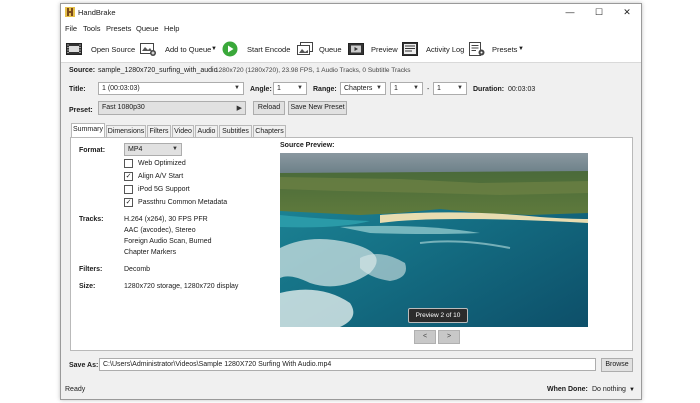  Describe the element at coordinates (137, 269) in the screenshot. I see `filters-value: Decomb` at that location.